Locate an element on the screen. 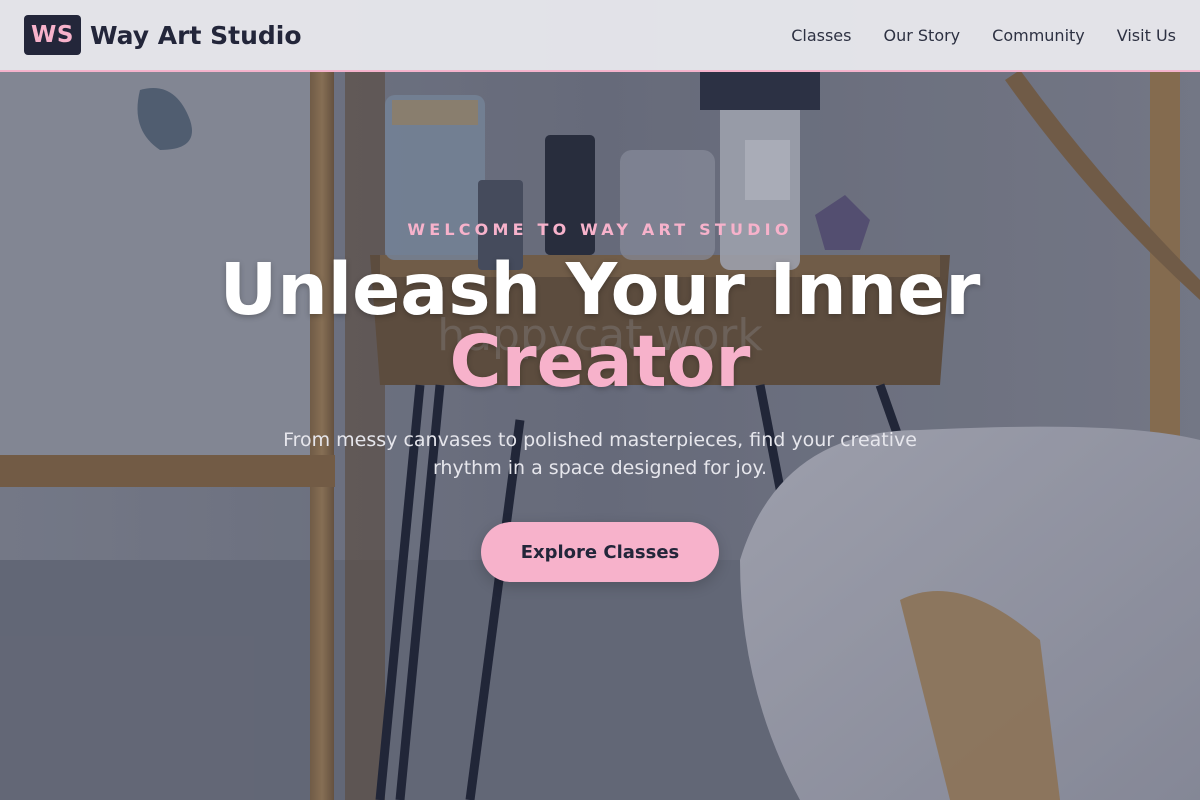 The image size is (1200, 800). hero-eyebrow: WELCOME TO WAY ART STUDIO is located at coordinates (600, 229).